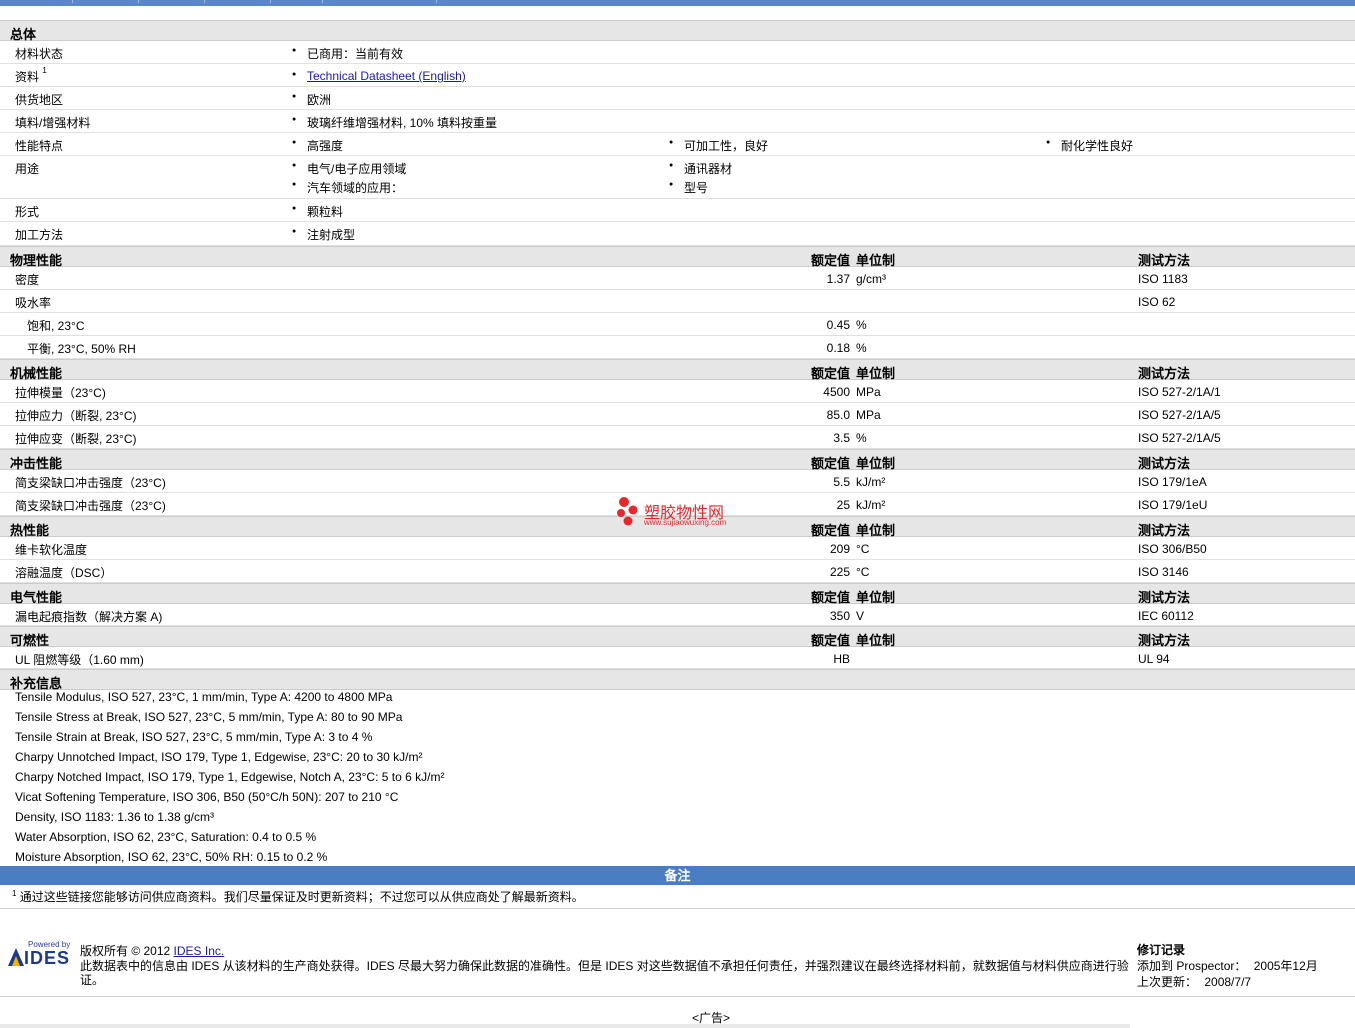 Image resolution: width=1355 pixels, height=1028 pixels. What do you see at coordinates (677, 571) in the screenshot?
I see `table-row: 溶融温度（DSC） 225 °C ISO 3146` at bounding box center [677, 571].